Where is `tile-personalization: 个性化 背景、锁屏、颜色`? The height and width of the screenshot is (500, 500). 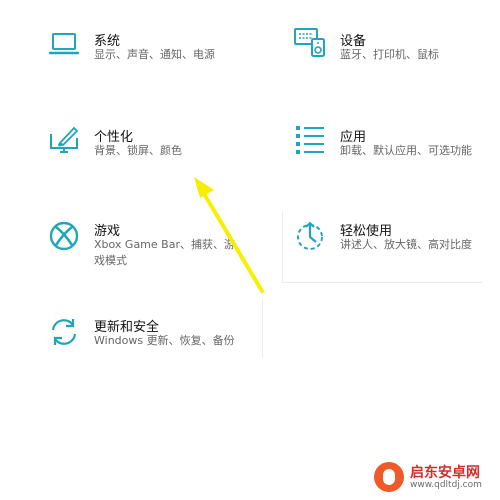
tile-personalization: 个性化 背景、锁屏、颜色 is located at coordinates (143, 144).